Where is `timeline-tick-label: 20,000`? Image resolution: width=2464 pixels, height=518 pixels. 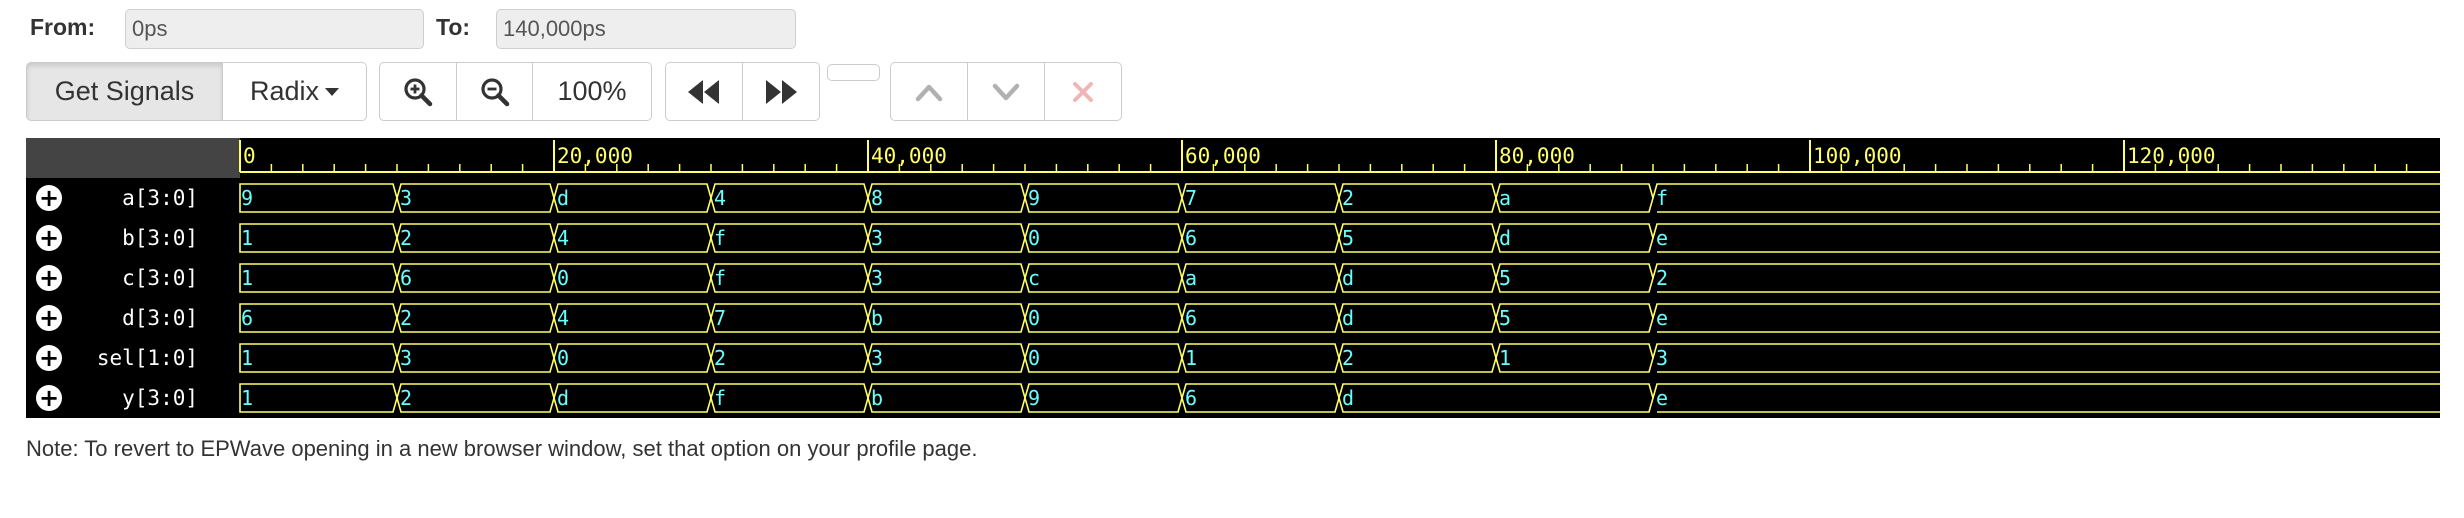 timeline-tick-label: 20,000 is located at coordinates (595, 156).